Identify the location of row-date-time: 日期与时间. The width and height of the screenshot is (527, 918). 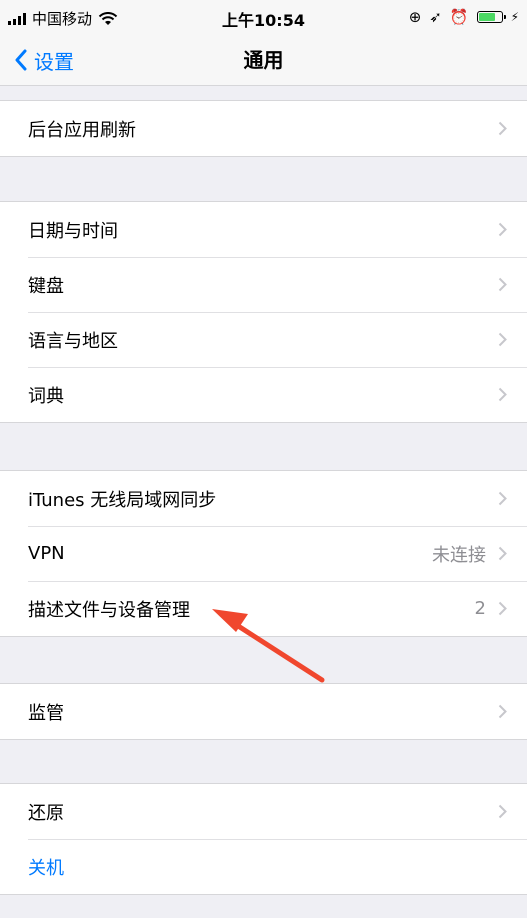
(263, 229).